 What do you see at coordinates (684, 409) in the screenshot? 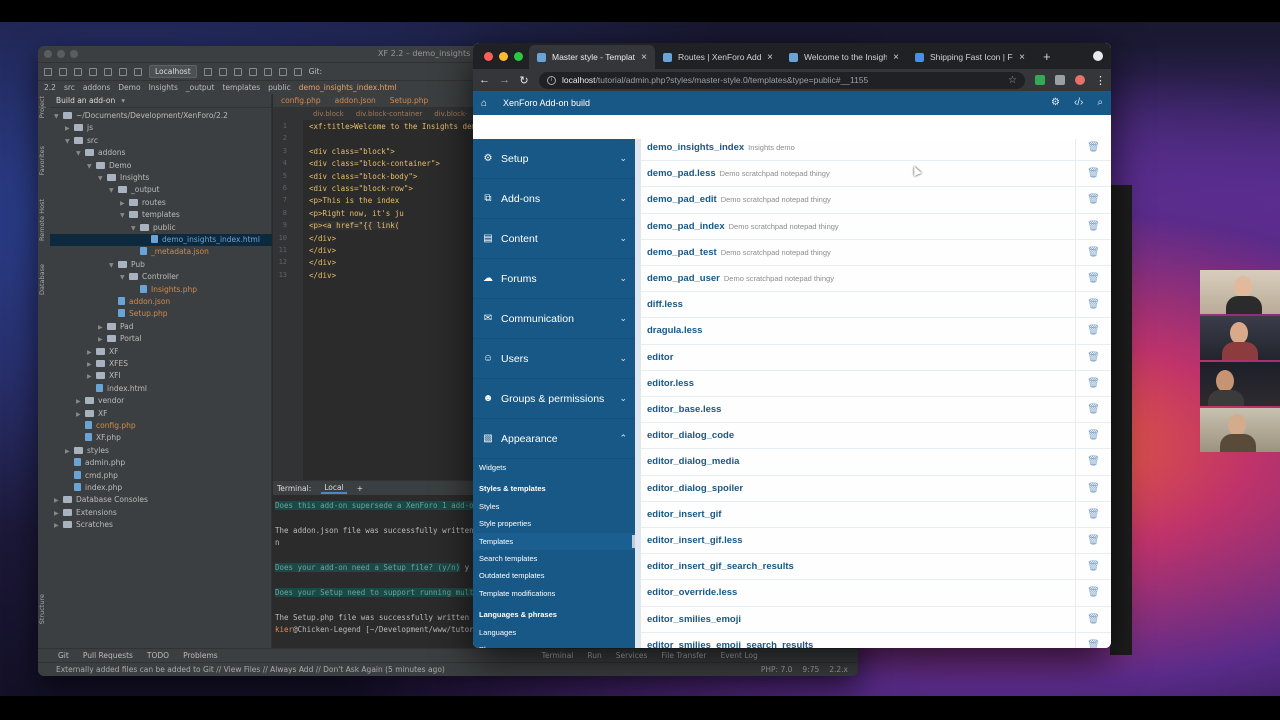
I see `template-name-link: editor_base.less` at bounding box center [684, 409].